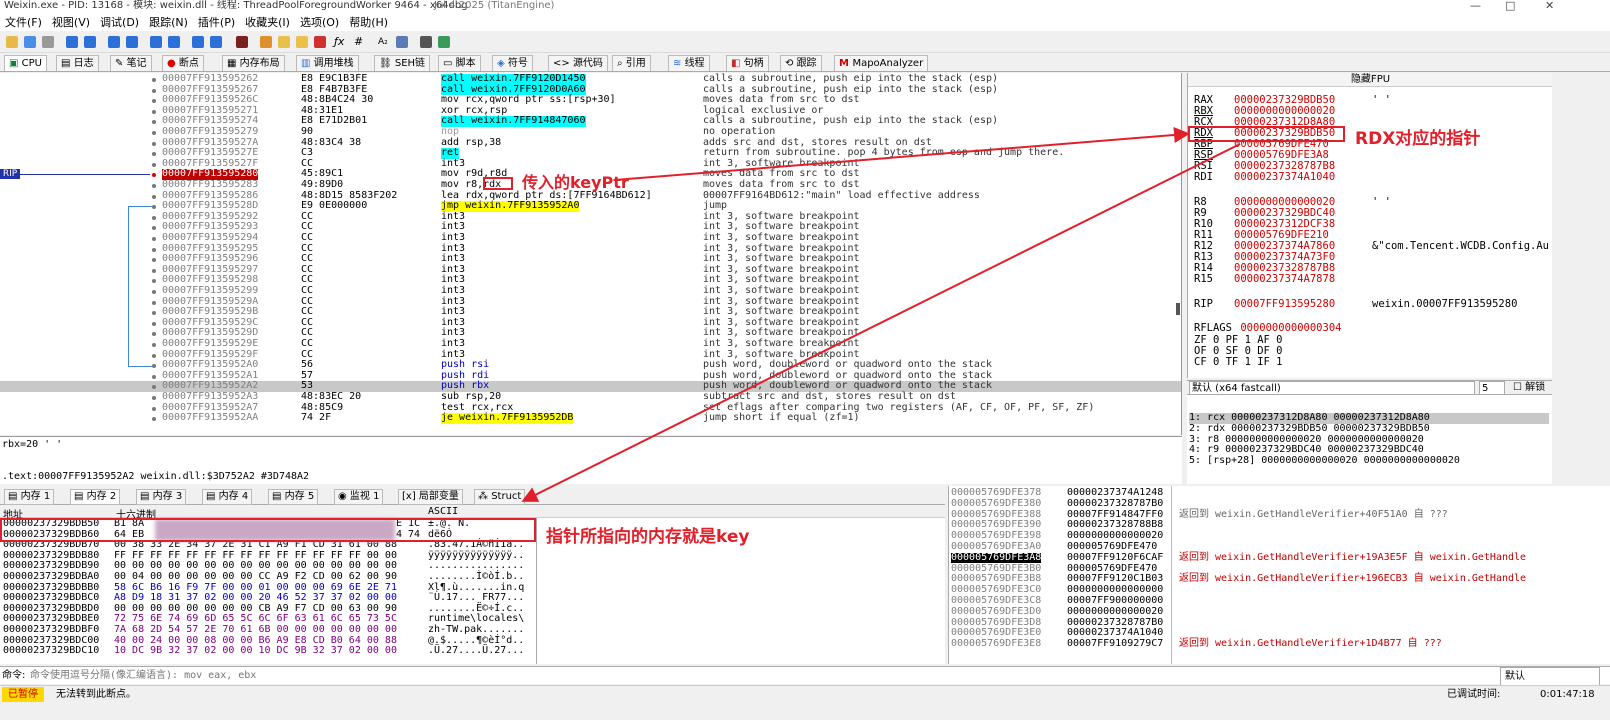 The height and width of the screenshot is (720, 1610). I want to click on arrow-to-rdx, so click(902, 153).